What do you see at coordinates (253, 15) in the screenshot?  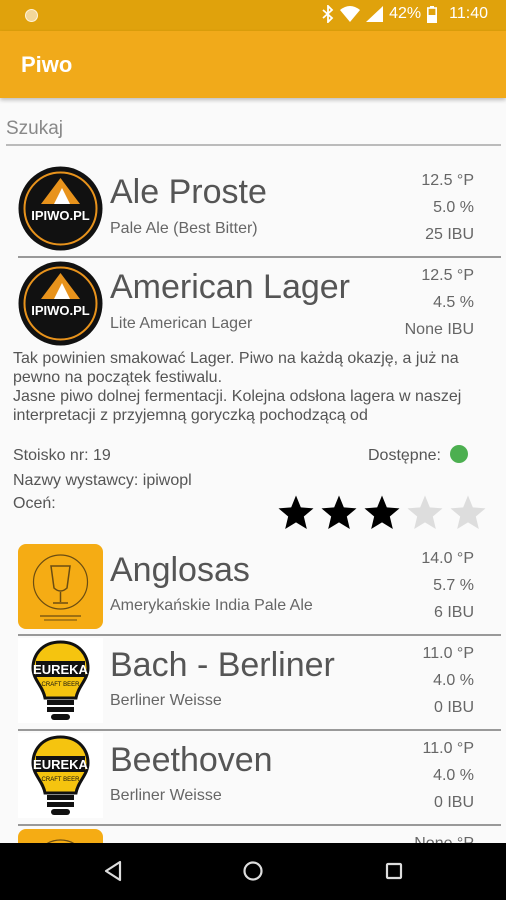 I see `status-bar: 42% 11:40` at bounding box center [253, 15].